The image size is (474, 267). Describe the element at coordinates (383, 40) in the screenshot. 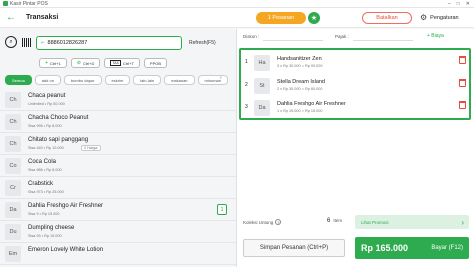

I see `pajak-field-line` at that location.